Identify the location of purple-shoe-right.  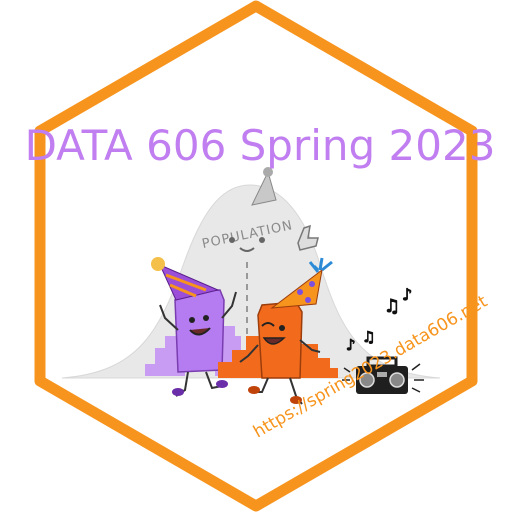
(222, 384).